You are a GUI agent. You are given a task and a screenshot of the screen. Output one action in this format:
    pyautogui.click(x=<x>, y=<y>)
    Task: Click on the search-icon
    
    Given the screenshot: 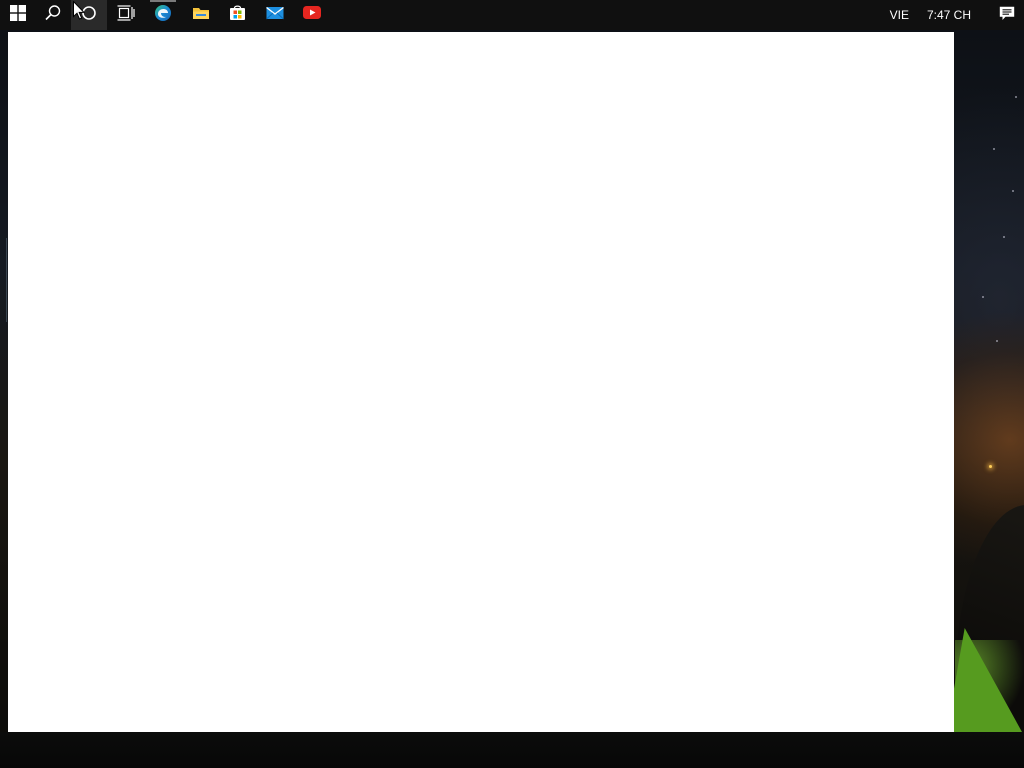 What is the action you would take?
    pyautogui.click(x=53, y=15)
    